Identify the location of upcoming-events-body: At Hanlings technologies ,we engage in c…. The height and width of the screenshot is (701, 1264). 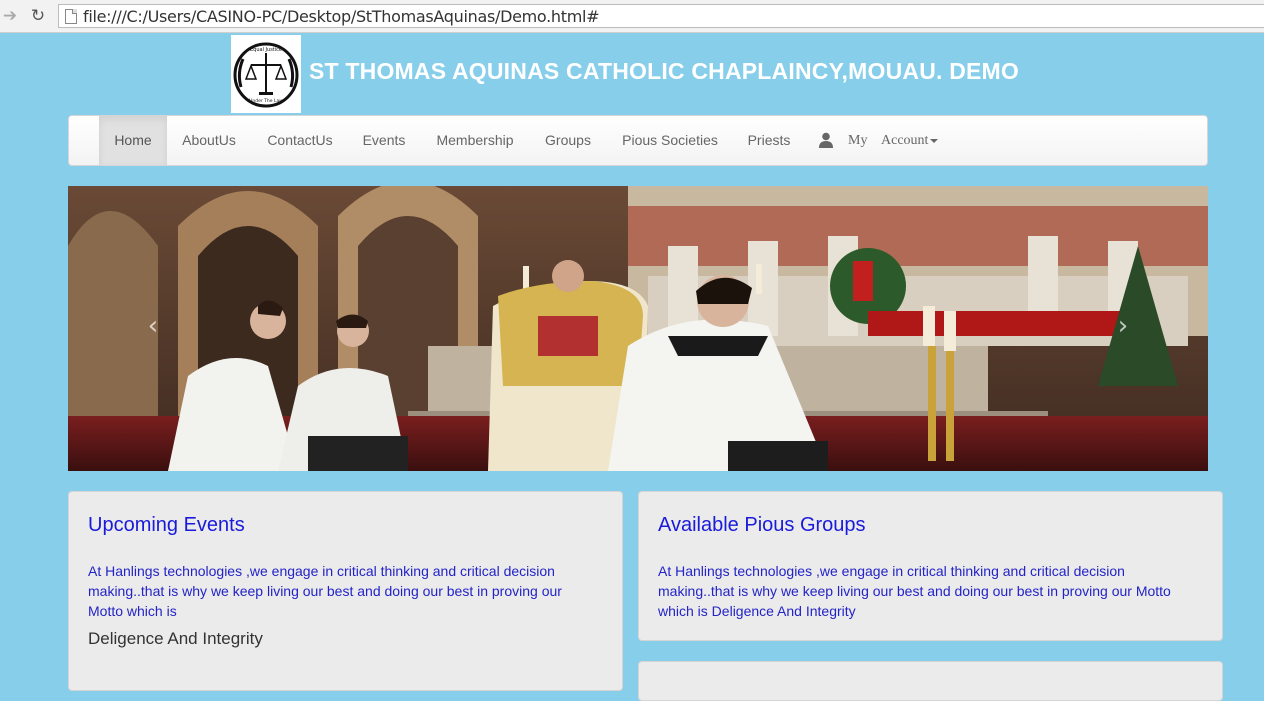
(325, 591).